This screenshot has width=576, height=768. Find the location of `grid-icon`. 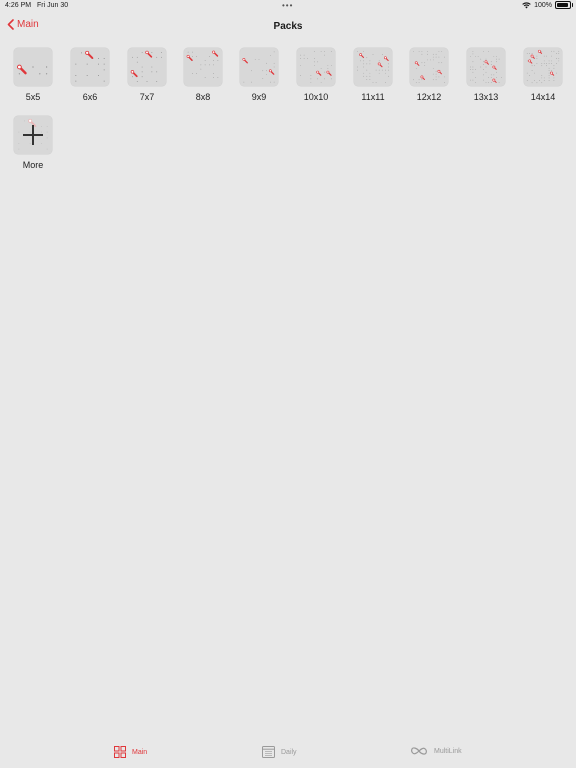

grid-icon is located at coordinates (120, 752).